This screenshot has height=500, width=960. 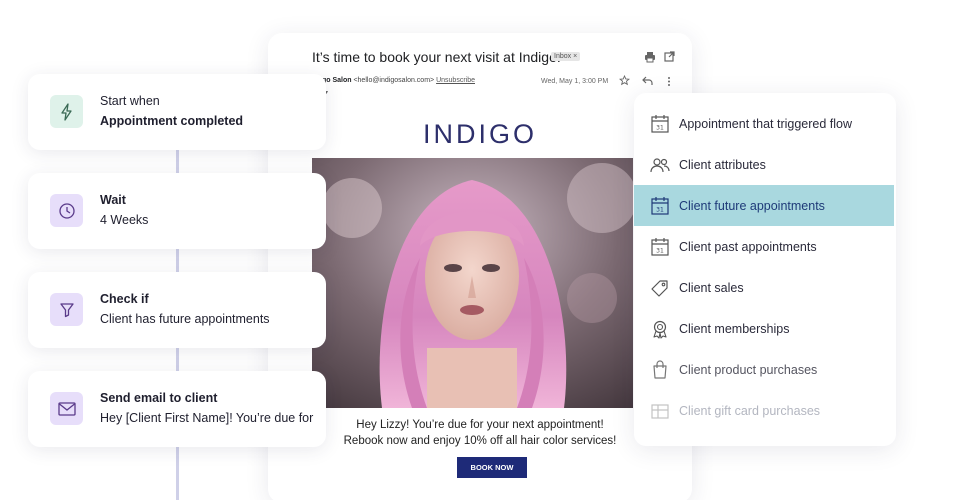 I want to click on inbox-label-chip: Inbox ×, so click(x=566, y=56).